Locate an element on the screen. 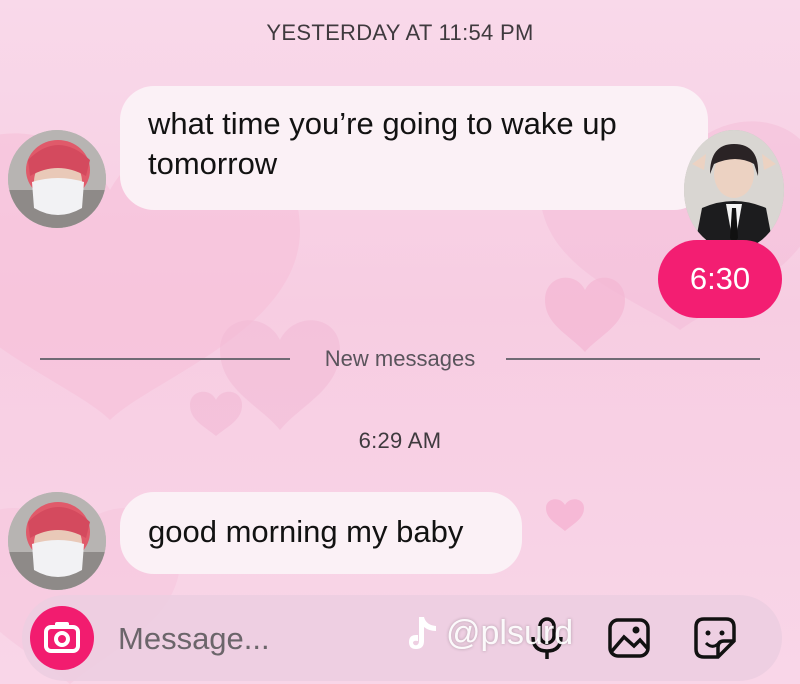 The height and width of the screenshot is (684, 800). new-messages-divider: New messages is located at coordinates (400, 360).